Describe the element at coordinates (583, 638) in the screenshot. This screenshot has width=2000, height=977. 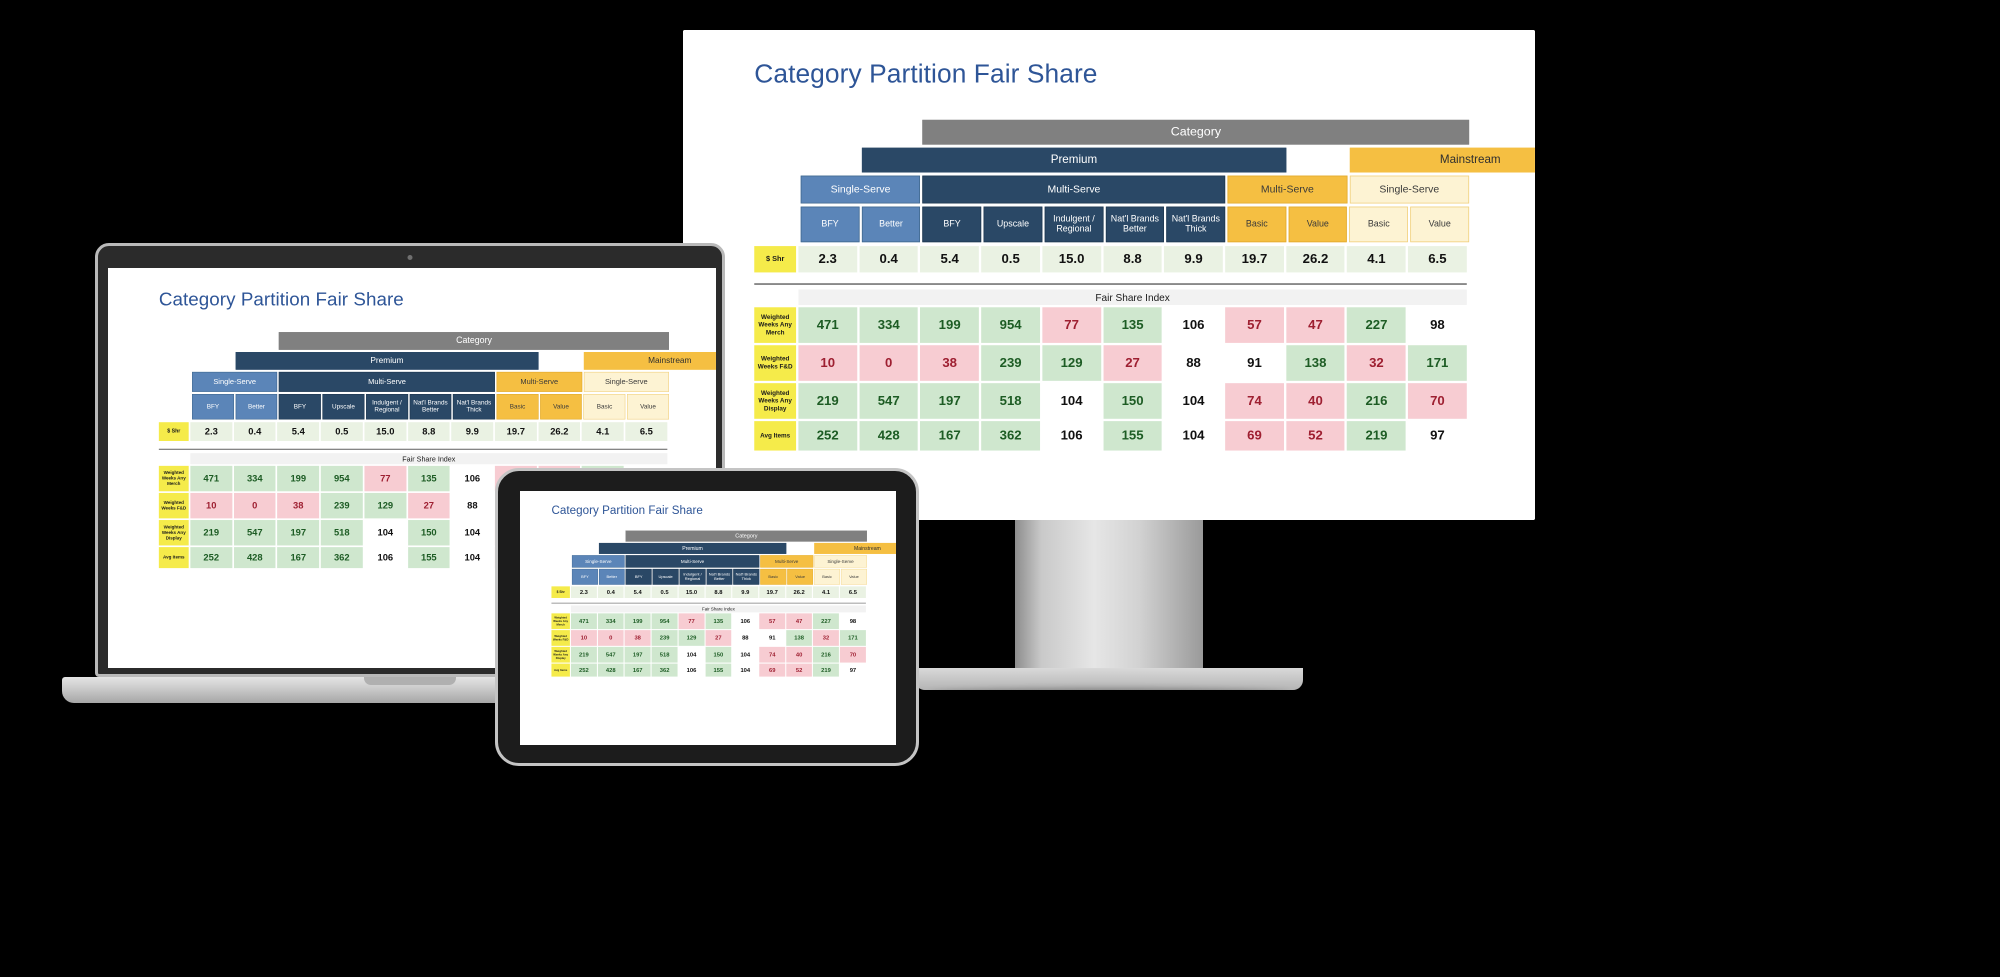
I see `data-cell: 10` at that location.